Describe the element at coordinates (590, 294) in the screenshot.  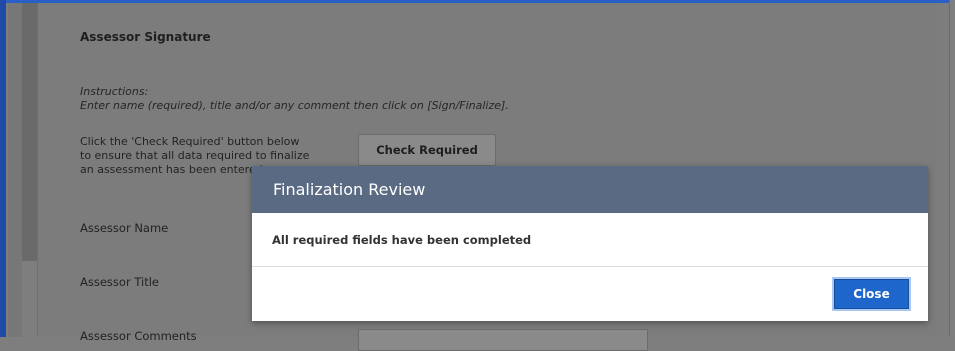
I see `dialog-footer: Close` at that location.